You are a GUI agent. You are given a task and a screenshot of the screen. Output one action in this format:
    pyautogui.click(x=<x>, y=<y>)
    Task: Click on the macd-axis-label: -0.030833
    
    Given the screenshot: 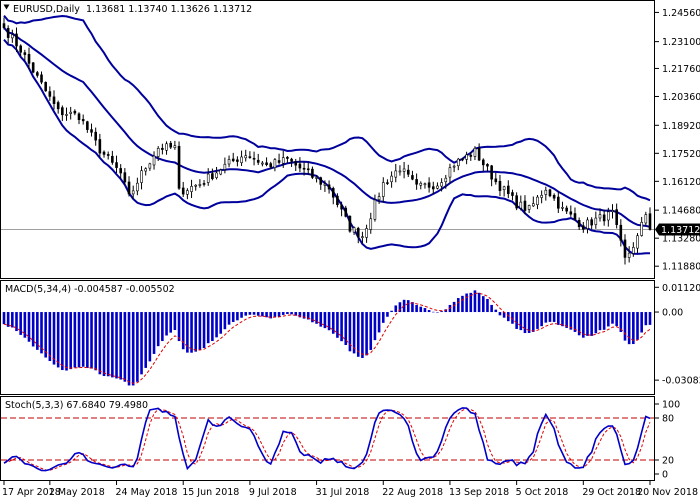 What is the action you would take?
    pyautogui.click(x=681, y=381)
    